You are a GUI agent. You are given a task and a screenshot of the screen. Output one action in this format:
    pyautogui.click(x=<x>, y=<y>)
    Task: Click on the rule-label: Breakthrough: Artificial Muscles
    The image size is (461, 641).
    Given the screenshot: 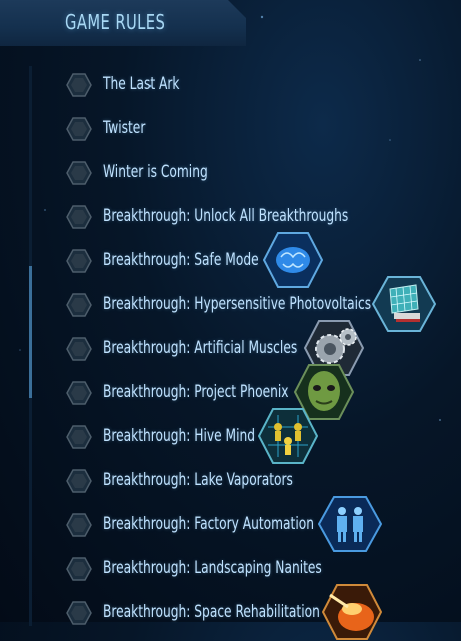 What is the action you would take?
    pyautogui.click(x=200, y=348)
    